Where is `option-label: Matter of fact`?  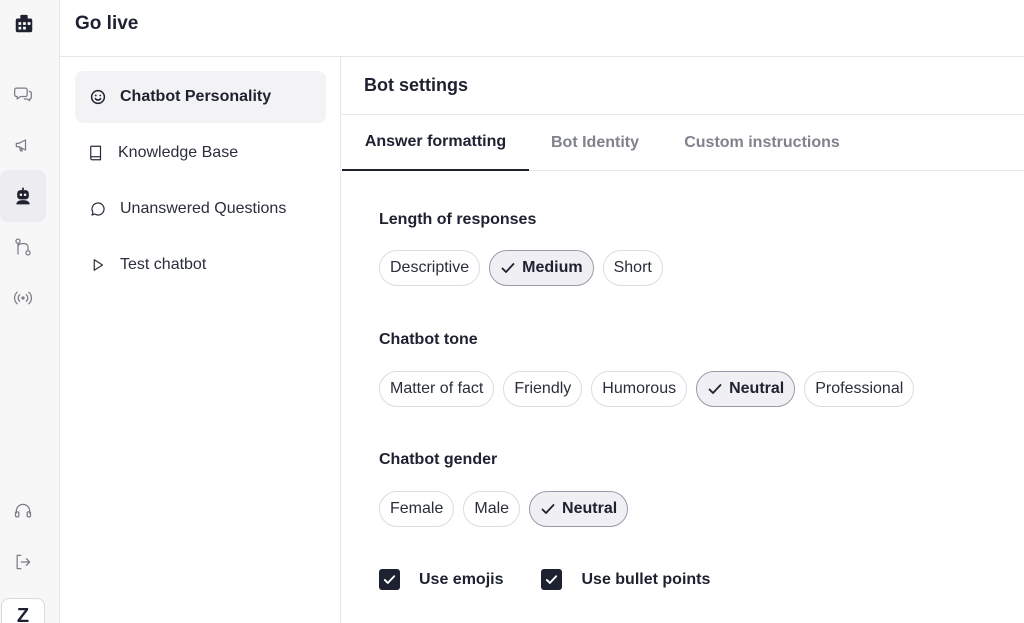 option-label: Matter of fact is located at coordinates (437, 388).